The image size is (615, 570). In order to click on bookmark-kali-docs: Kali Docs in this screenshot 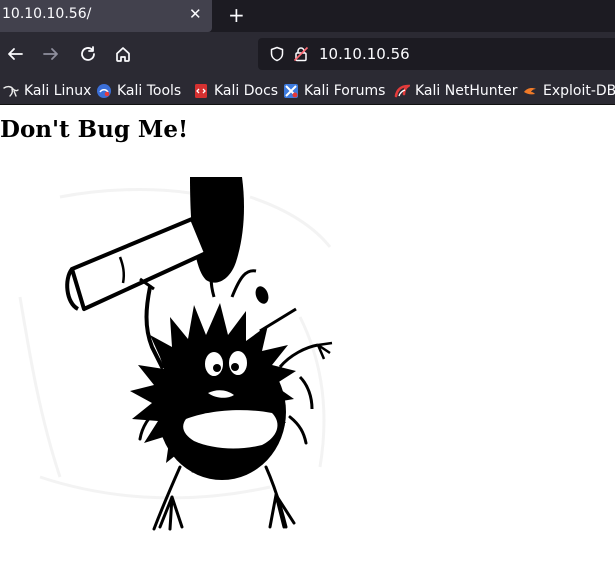, I will do `click(235, 91)`.